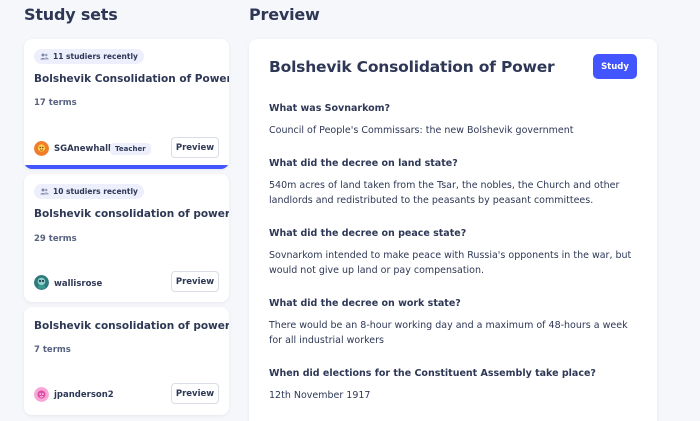 The width and height of the screenshot is (700, 421). What do you see at coordinates (131, 79) in the screenshot?
I see `card-title: Bolshevik Consolidation of Power` at bounding box center [131, 79].